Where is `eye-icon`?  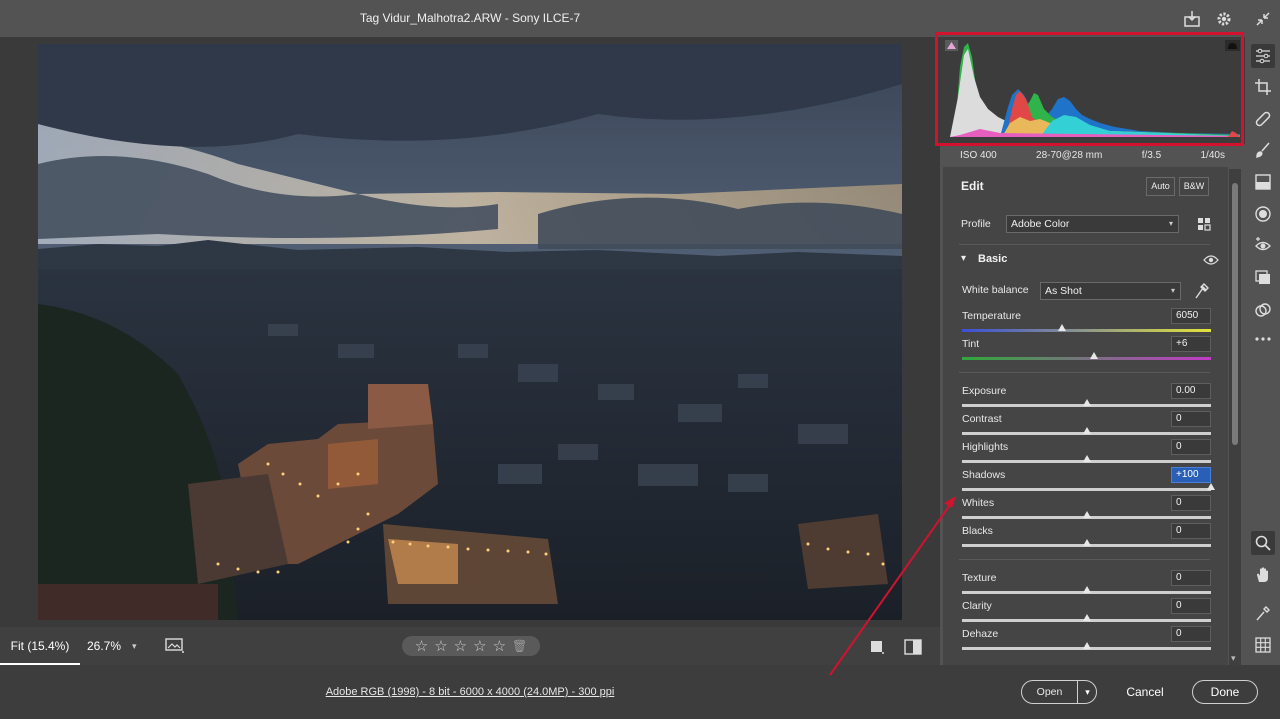 eye-icon is located at coordinates (1211, 260).